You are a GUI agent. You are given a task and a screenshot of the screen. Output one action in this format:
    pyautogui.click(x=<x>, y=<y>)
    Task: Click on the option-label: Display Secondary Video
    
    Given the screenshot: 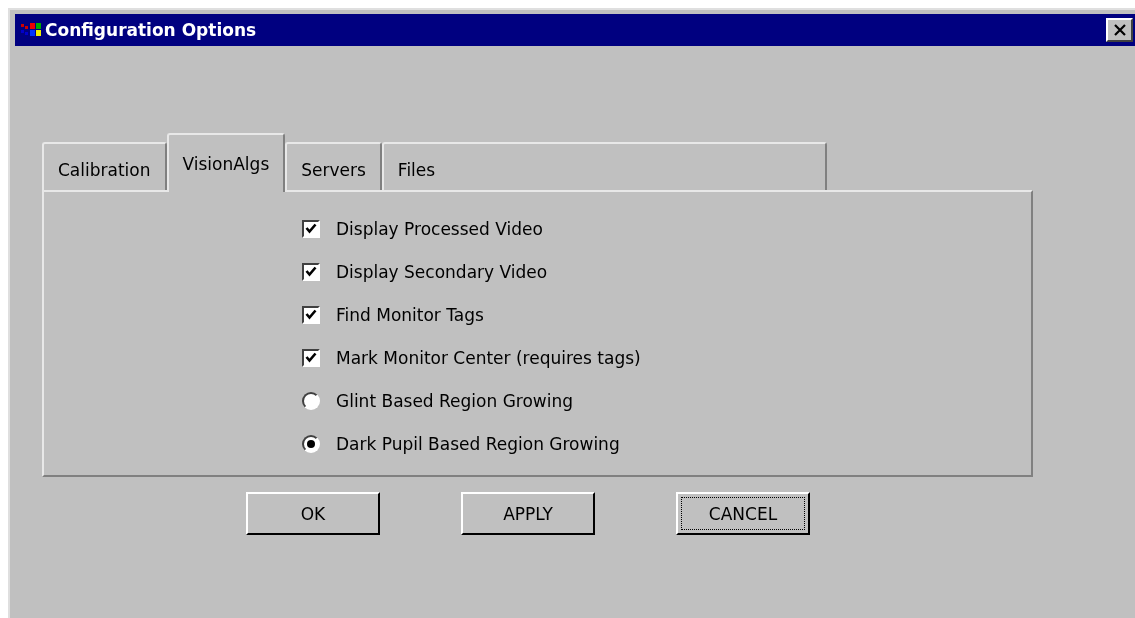 What is the action you would take?
    pyautogui.click(x=442, y=271)
    